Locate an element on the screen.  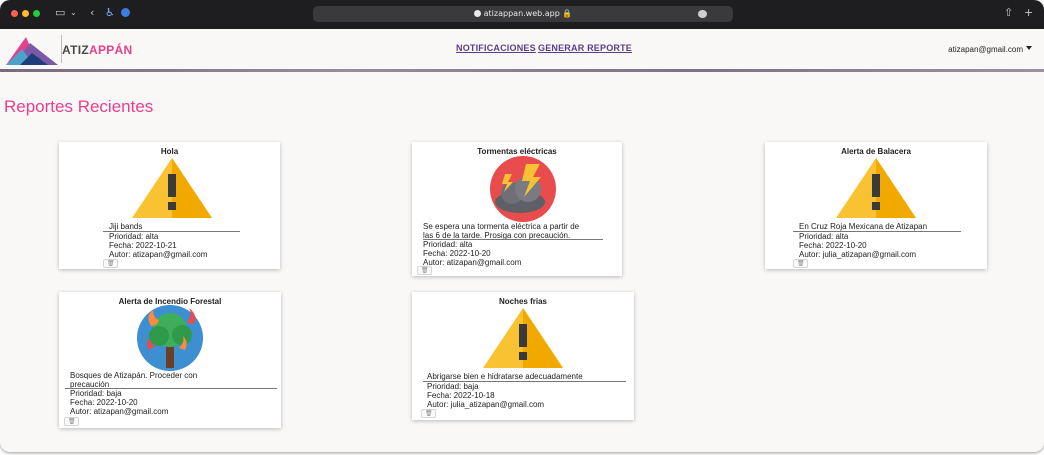
close-window-button is located at coordinates (14, 13).